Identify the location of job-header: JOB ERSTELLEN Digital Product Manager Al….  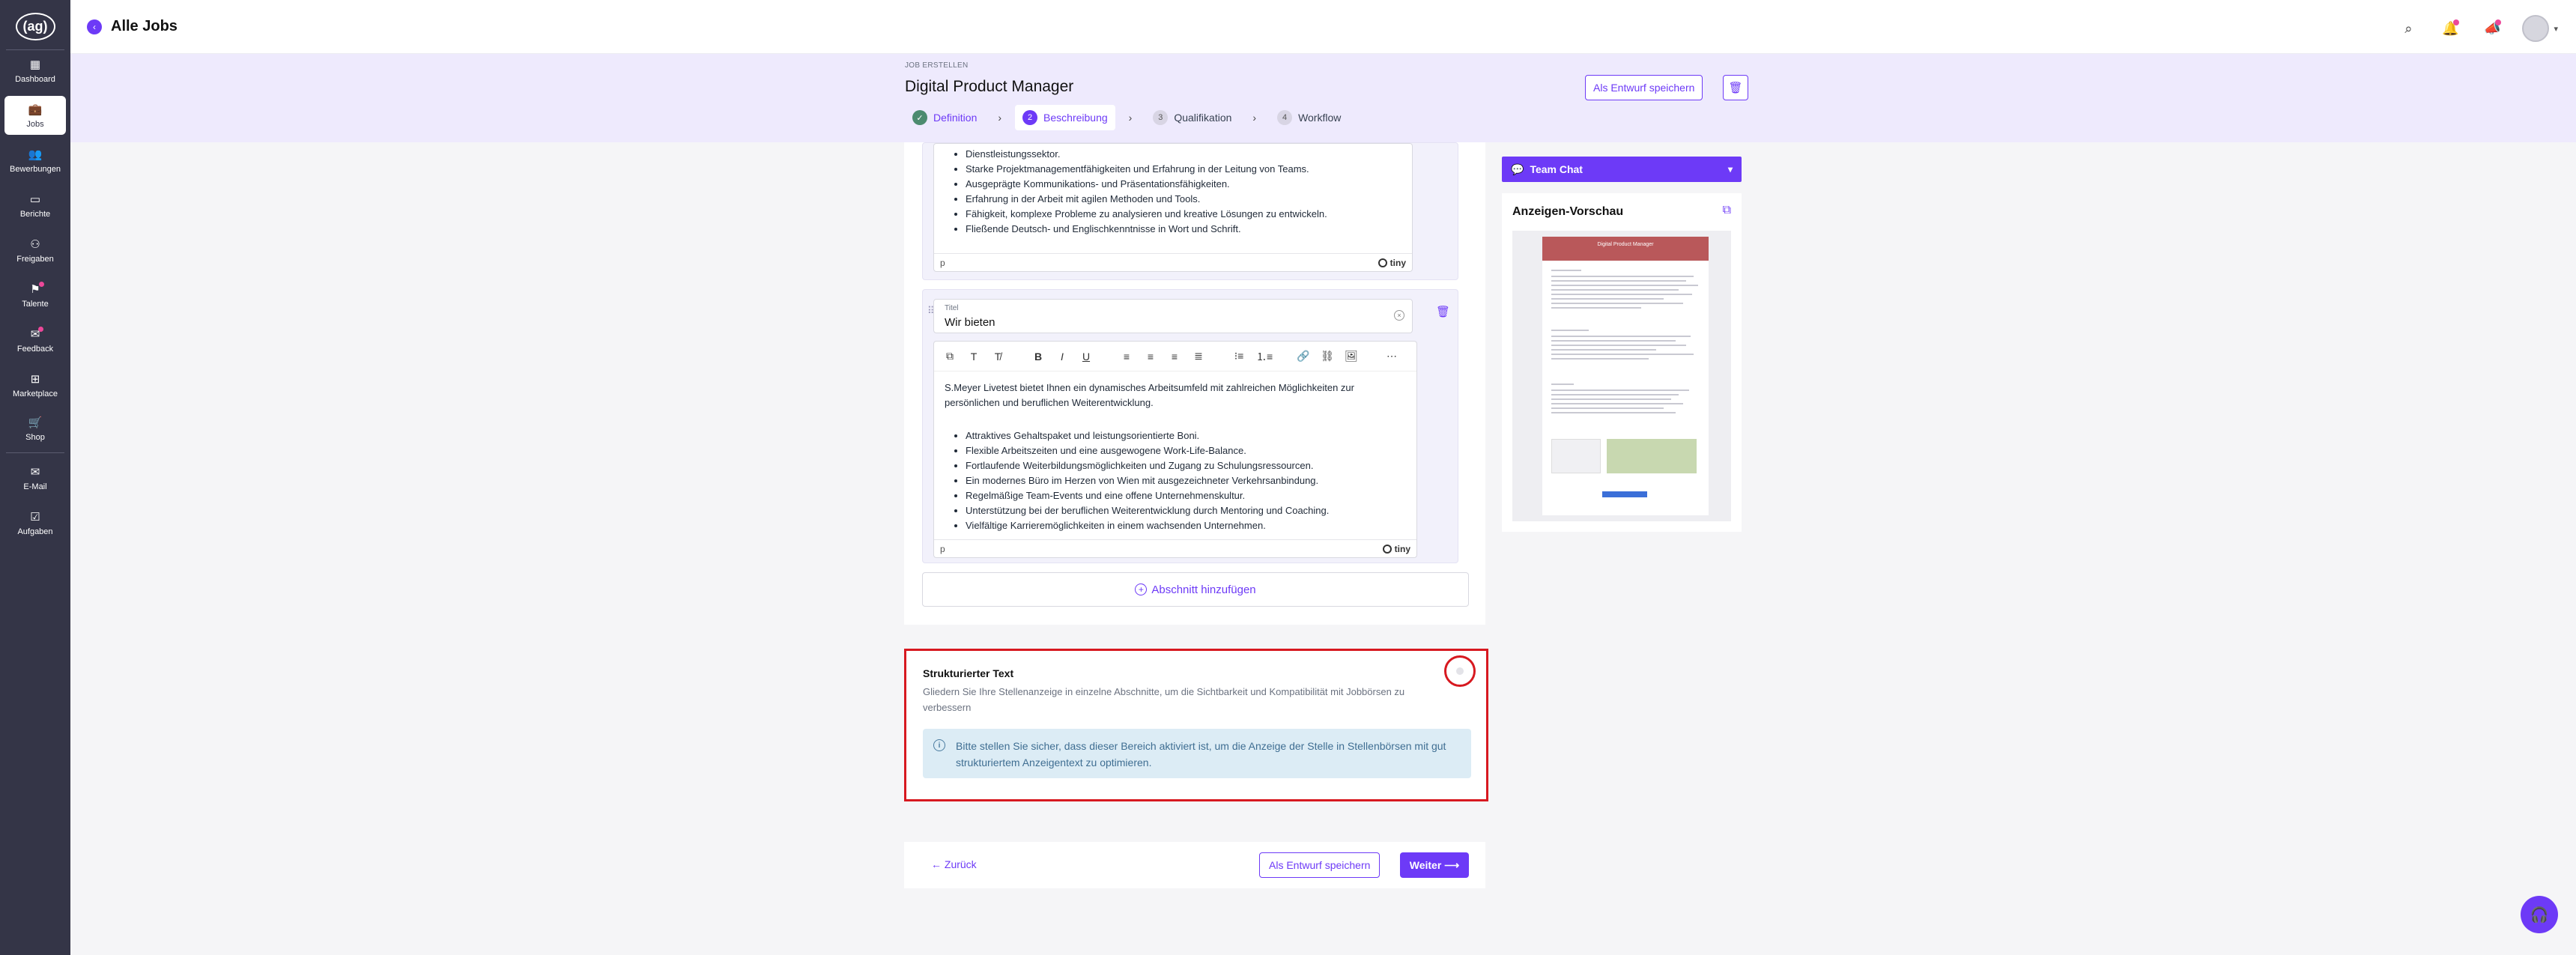
(1323, 98).